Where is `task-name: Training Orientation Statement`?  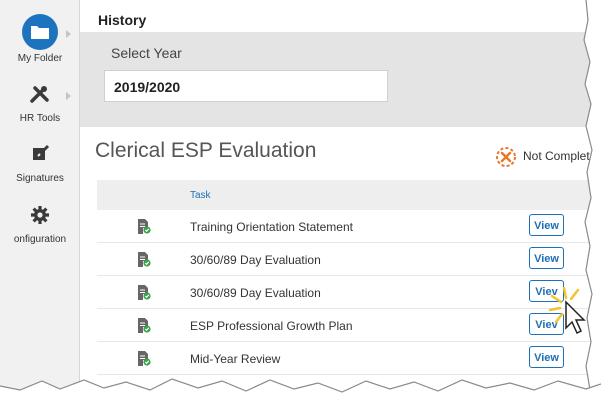
task-name: Training Orientation Statement is located at coordinates (271, 227).